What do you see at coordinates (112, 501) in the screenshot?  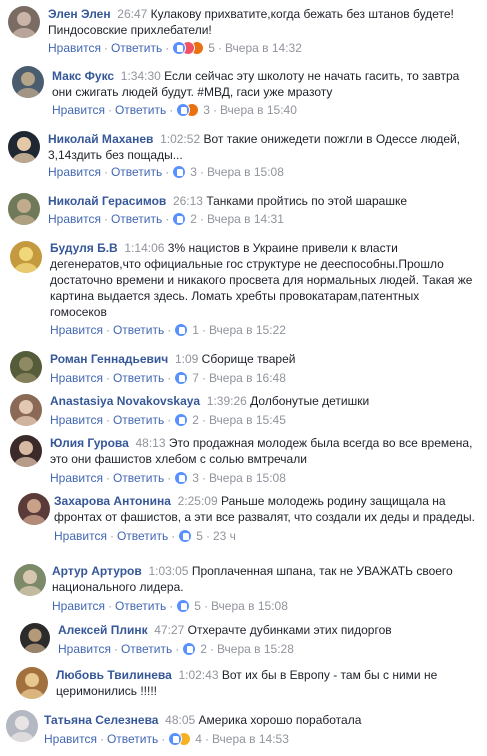 I see `comment-author: Захарова Антонина` at bounding box center [112, 501].